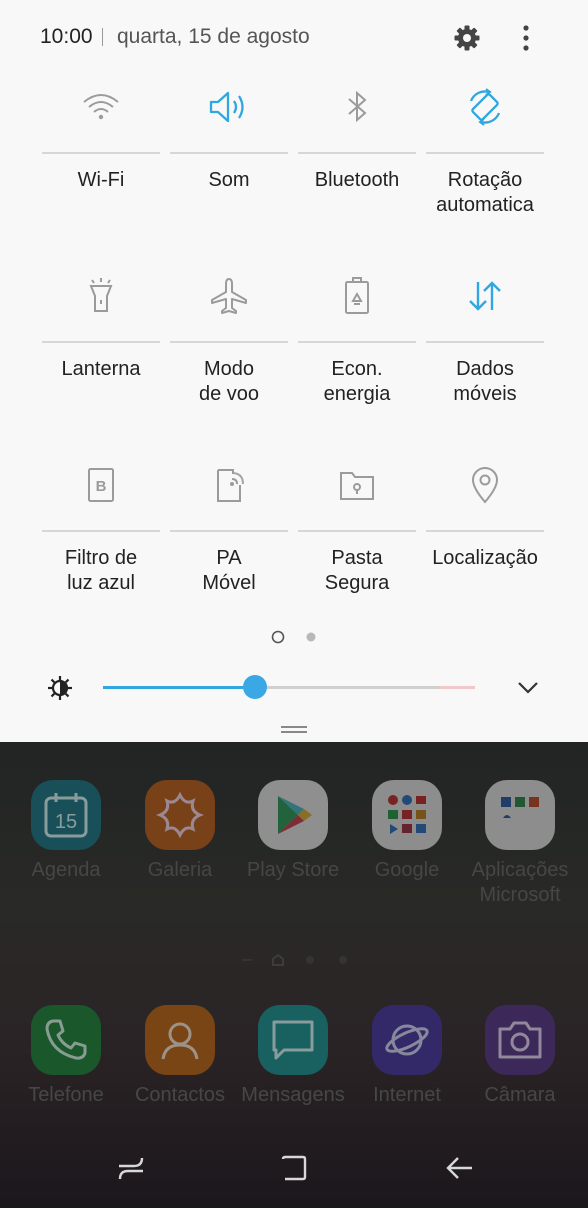 This screenshot has width=588, height=1208. Describe the element at coordinates (485, 107) in the screenshot. I see `auto-rotate-icon` at that location.